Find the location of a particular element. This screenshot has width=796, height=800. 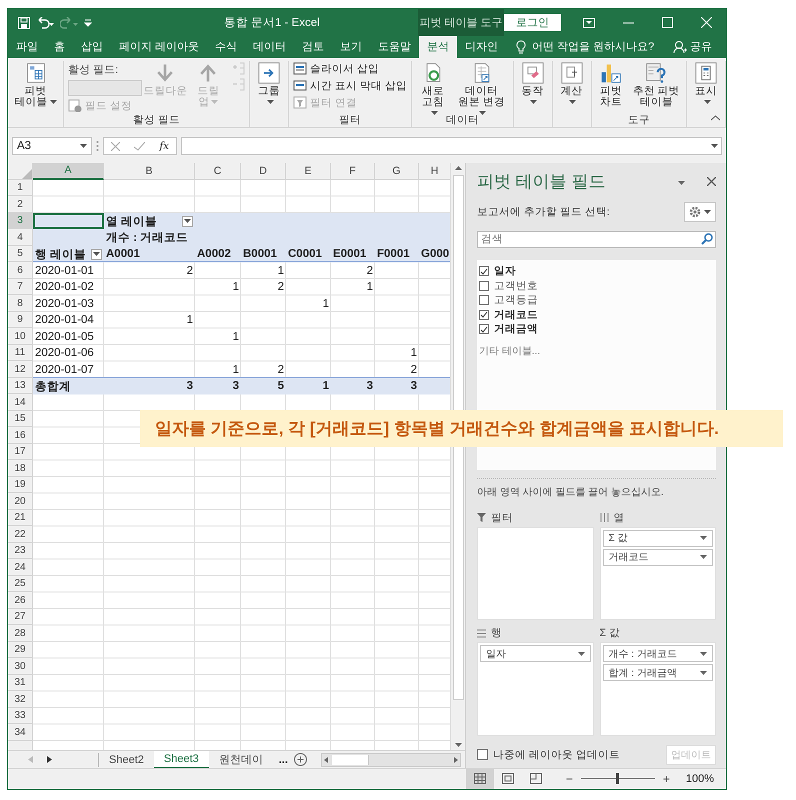

table-cell-text: 2020-01-04 is located at coordinates (64, 320).